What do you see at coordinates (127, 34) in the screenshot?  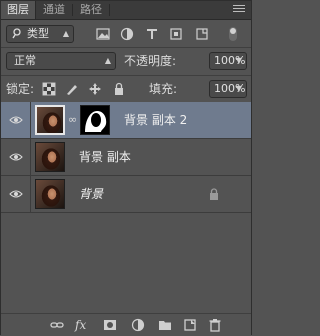 I see `adjustment-filter-icon` at bounding box center [127, 34].